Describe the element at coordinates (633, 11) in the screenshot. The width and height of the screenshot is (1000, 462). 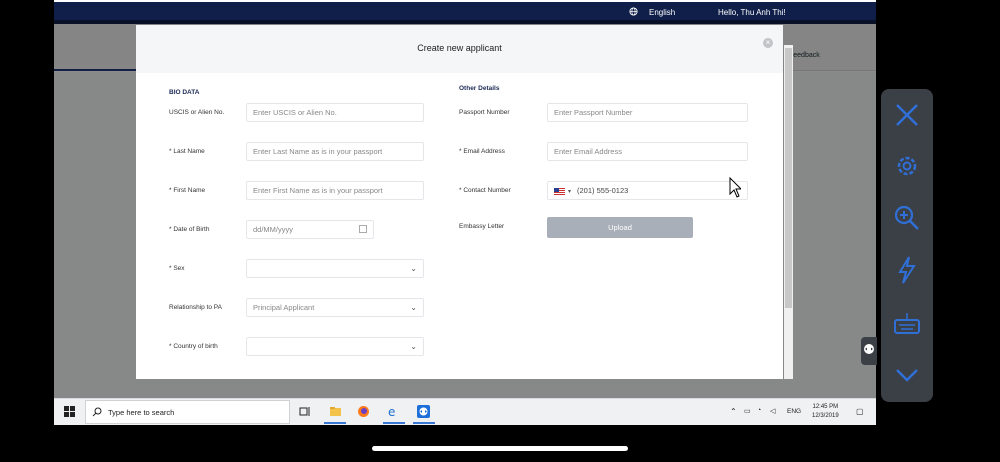
I see `globe-icon` at that location.